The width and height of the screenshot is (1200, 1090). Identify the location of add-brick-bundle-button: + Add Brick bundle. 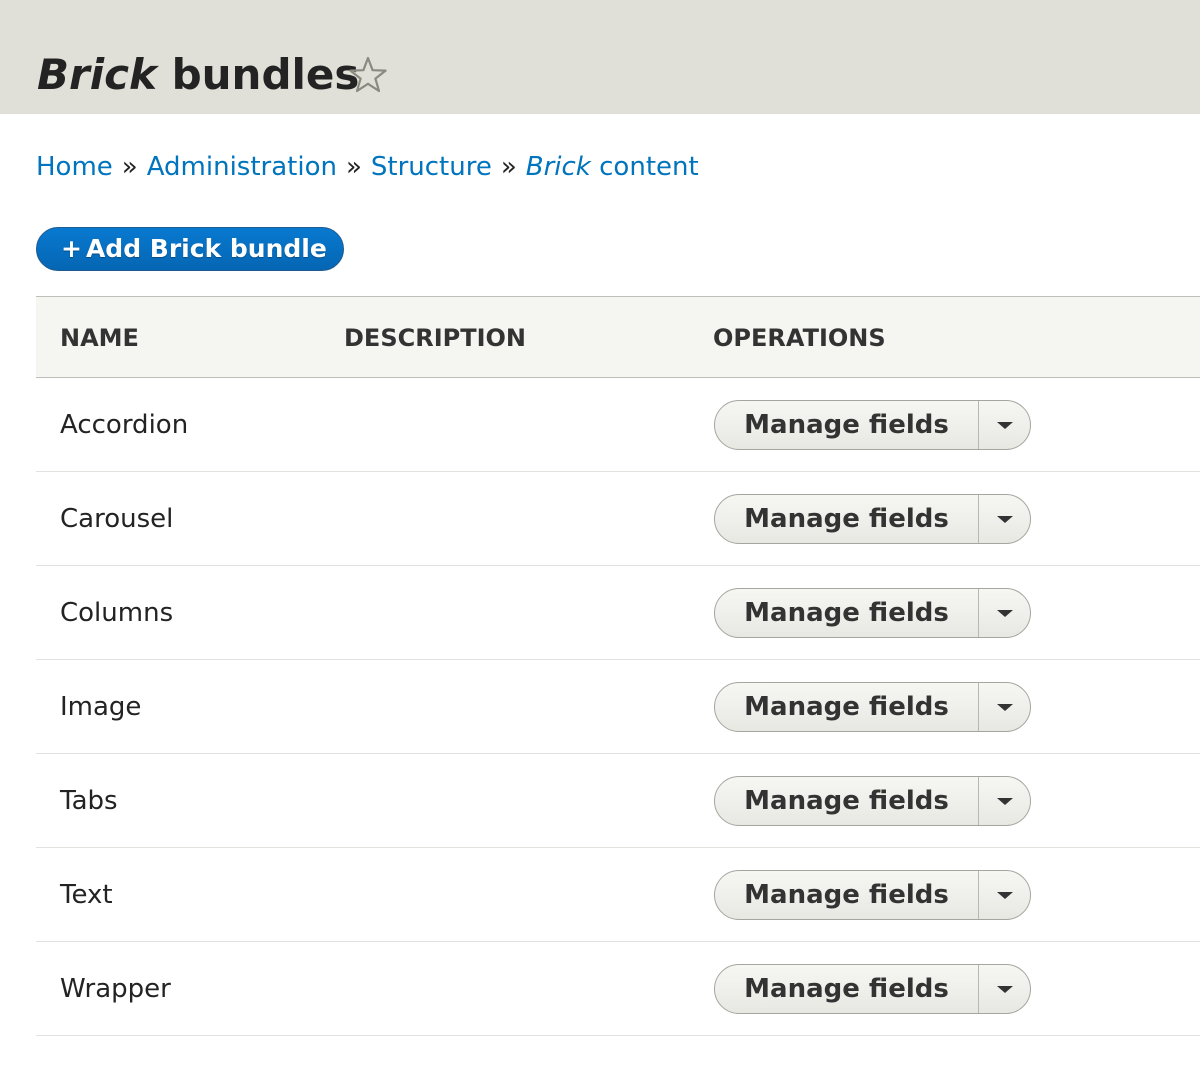
(190, 249).